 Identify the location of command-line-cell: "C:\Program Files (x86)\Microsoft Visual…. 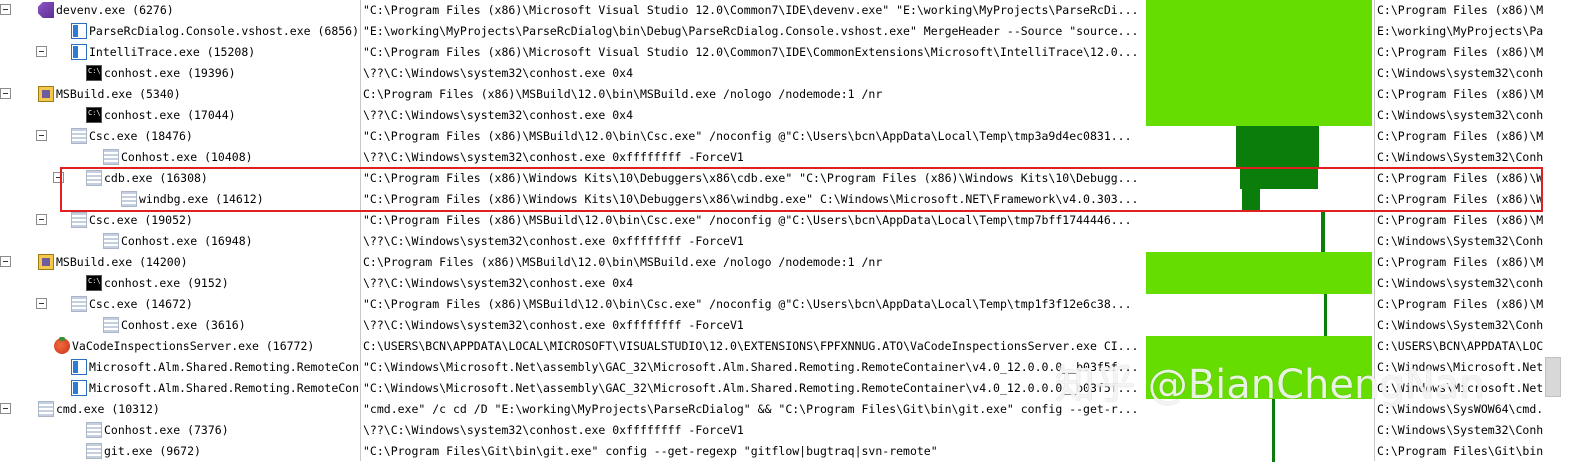
(751, 52).